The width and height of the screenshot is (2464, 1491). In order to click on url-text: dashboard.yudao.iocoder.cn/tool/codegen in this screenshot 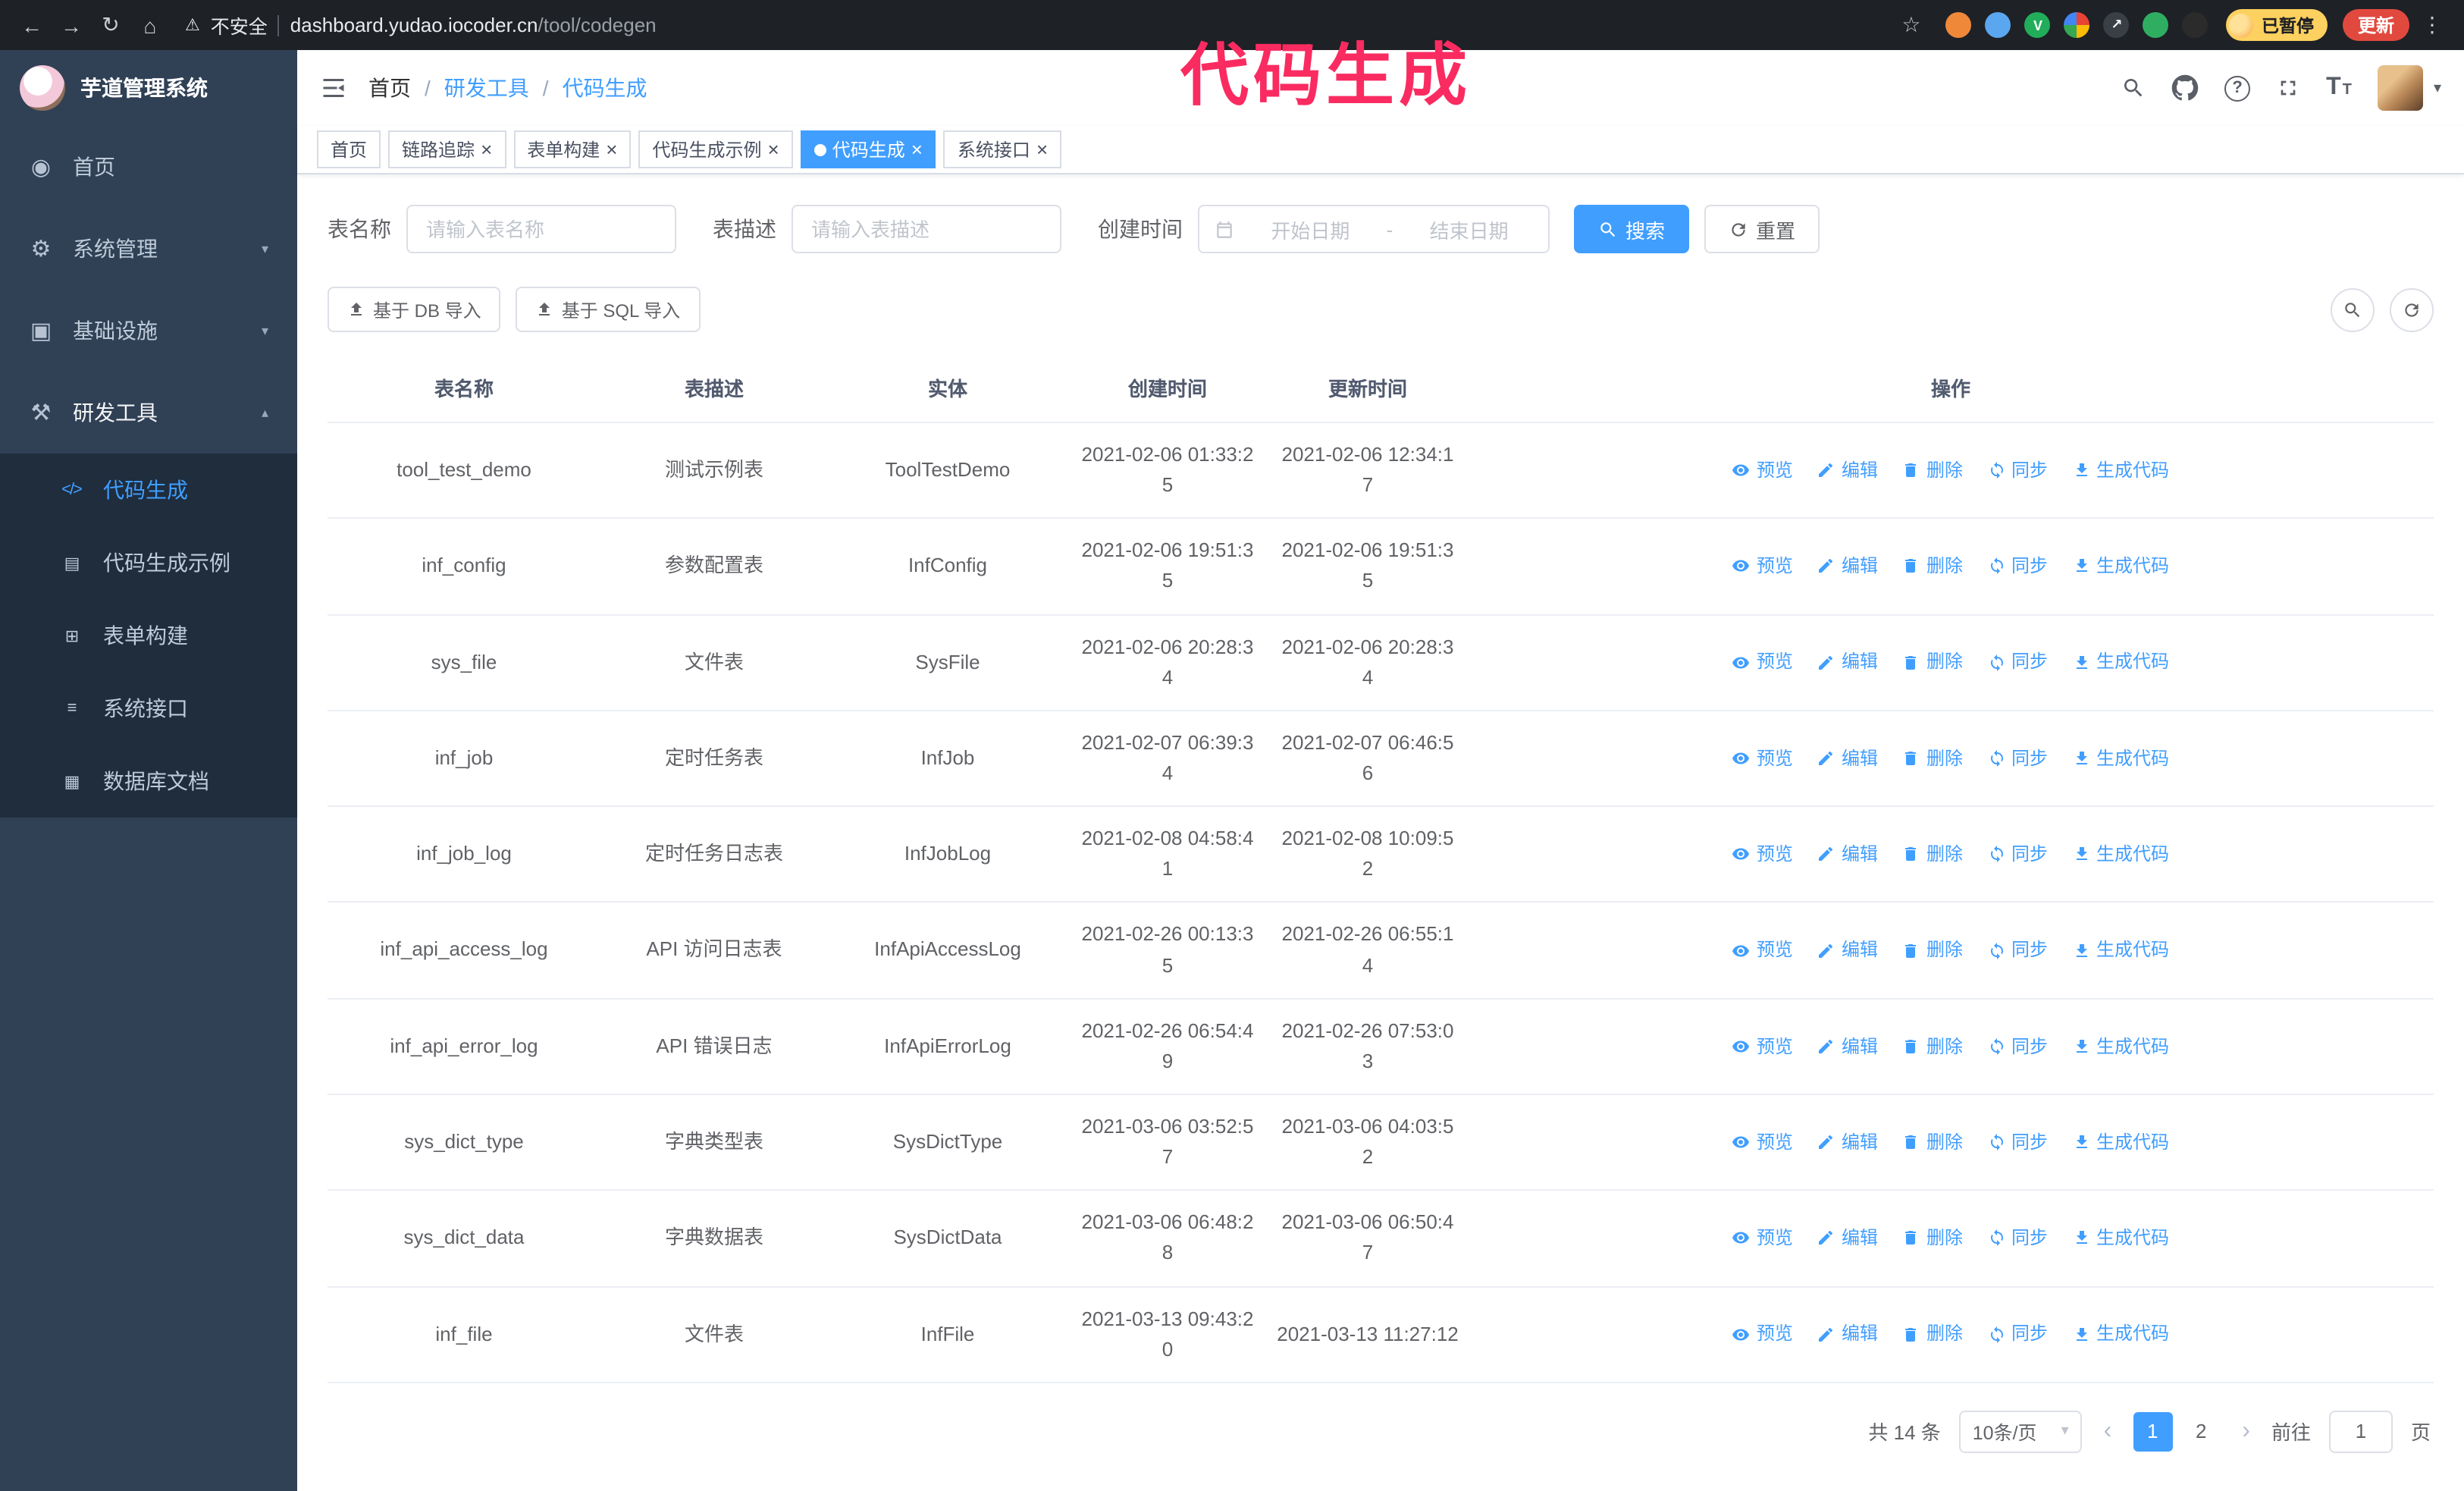, I will do `click(474, 25)`.